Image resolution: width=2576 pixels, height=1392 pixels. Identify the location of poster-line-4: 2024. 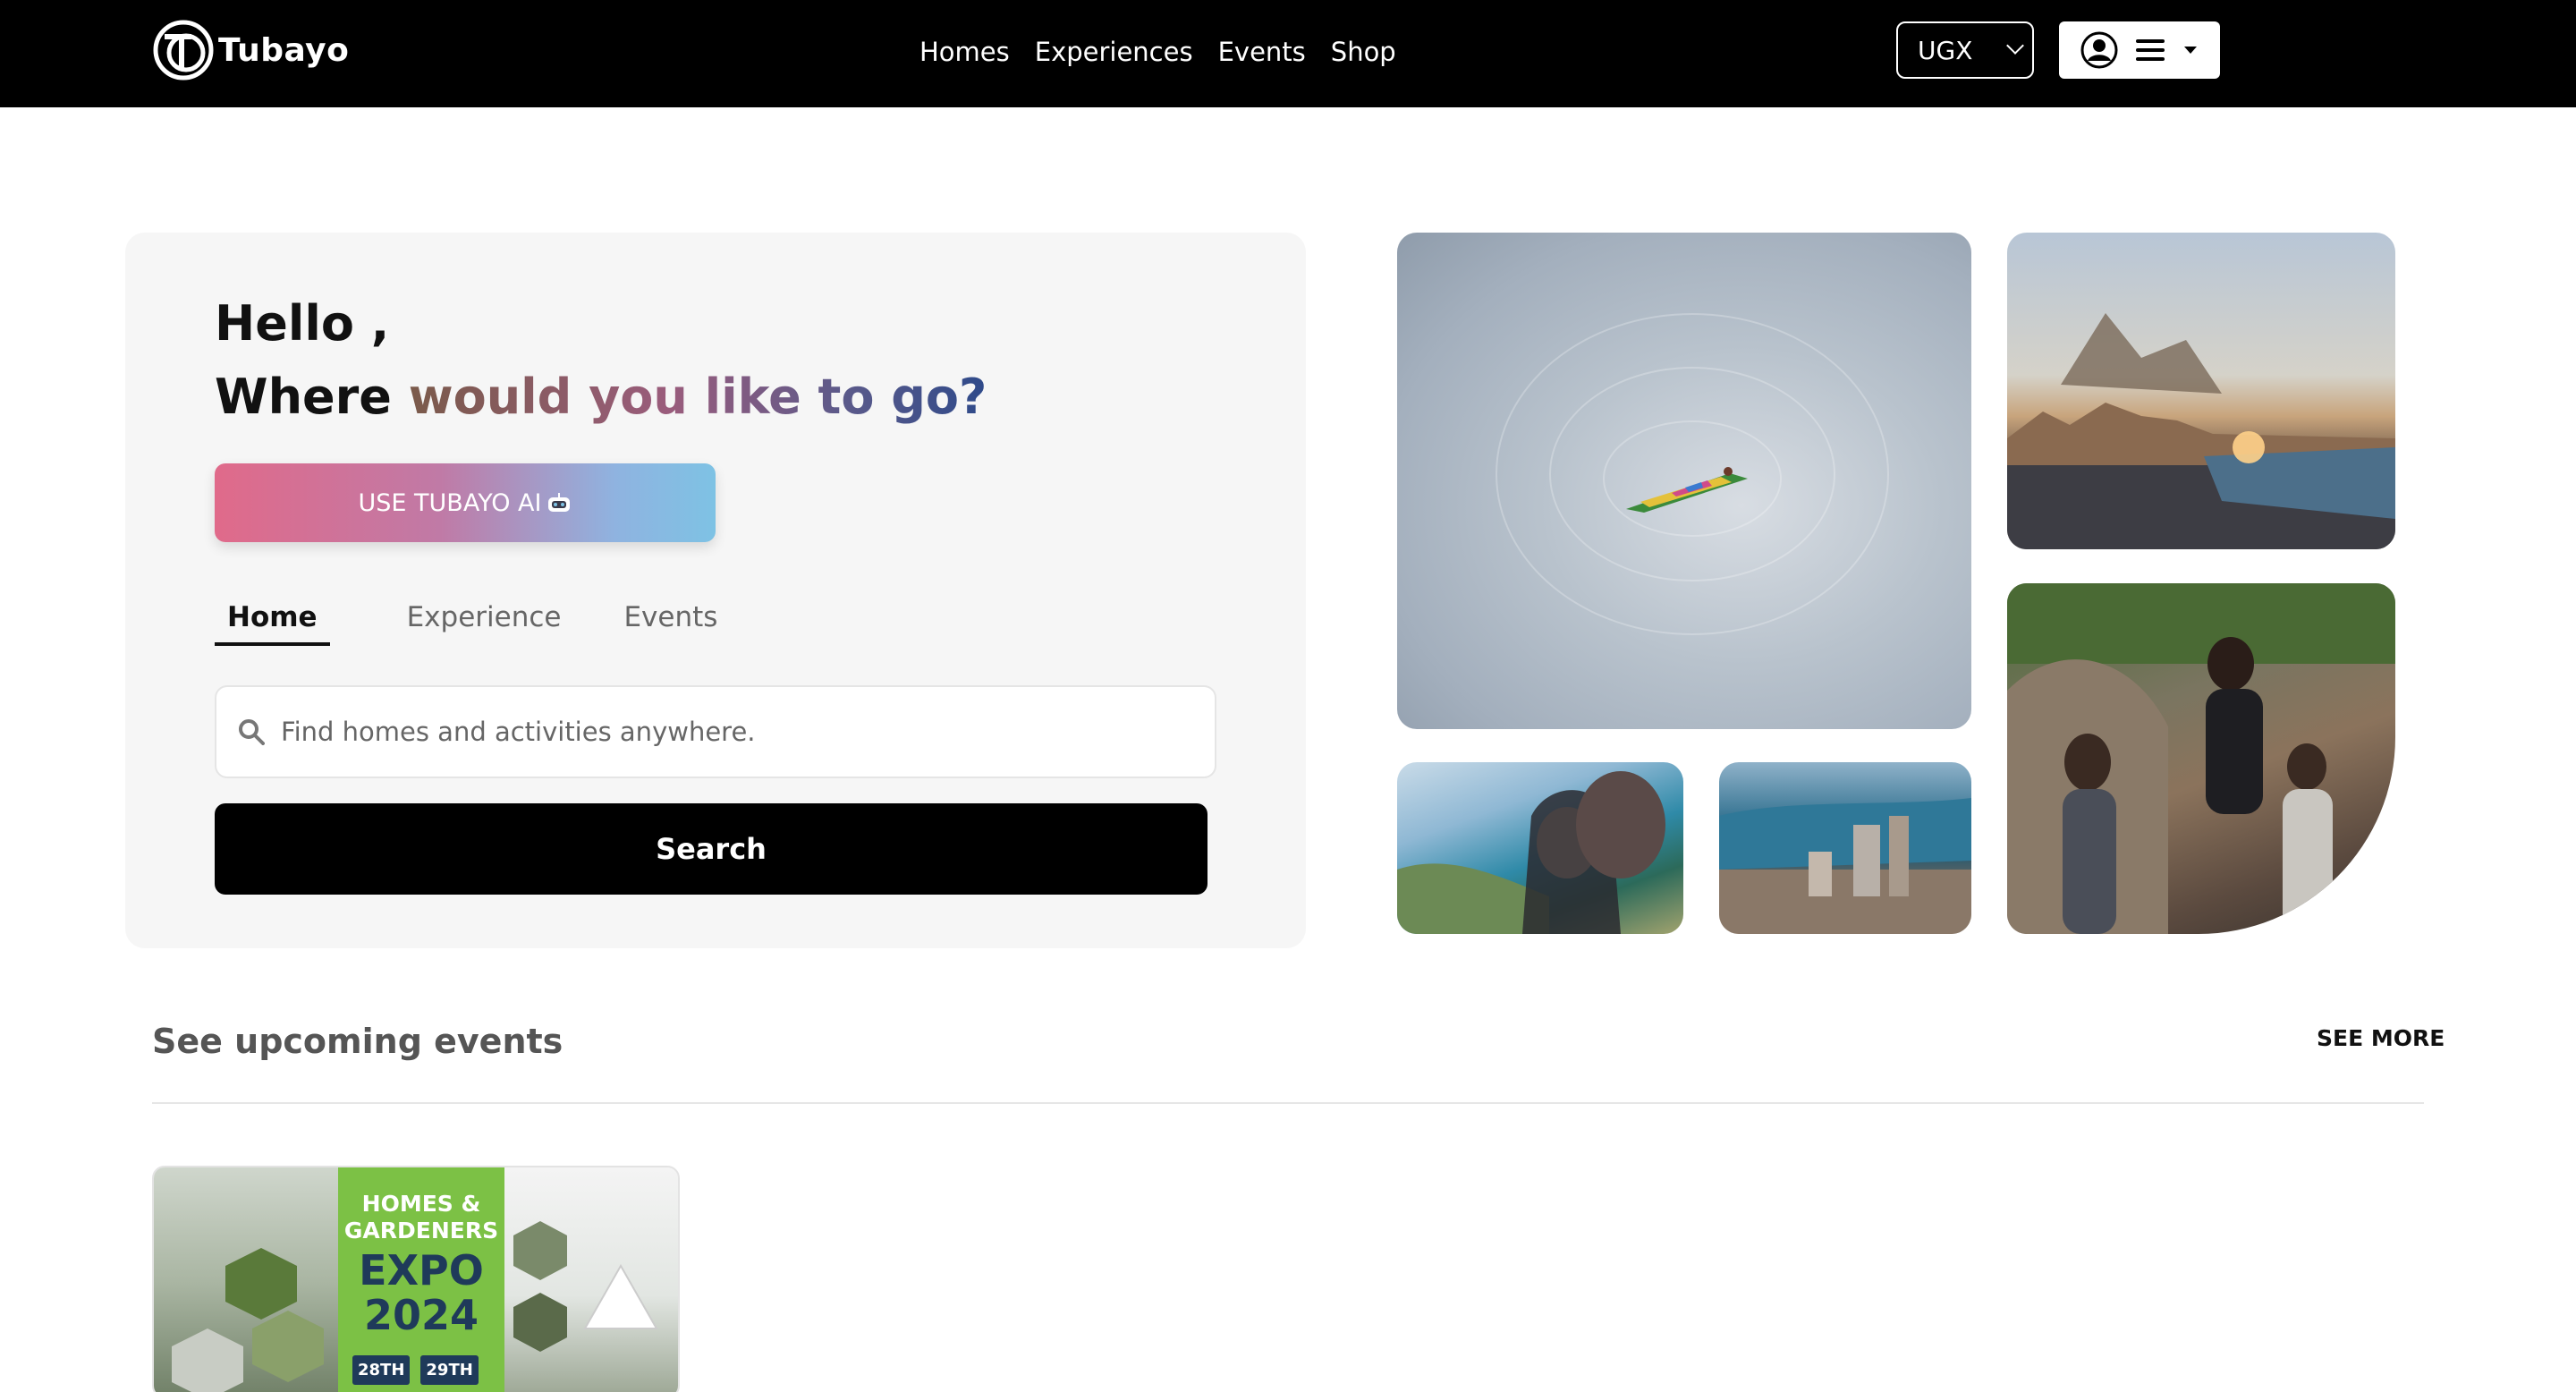
(421, 1315).